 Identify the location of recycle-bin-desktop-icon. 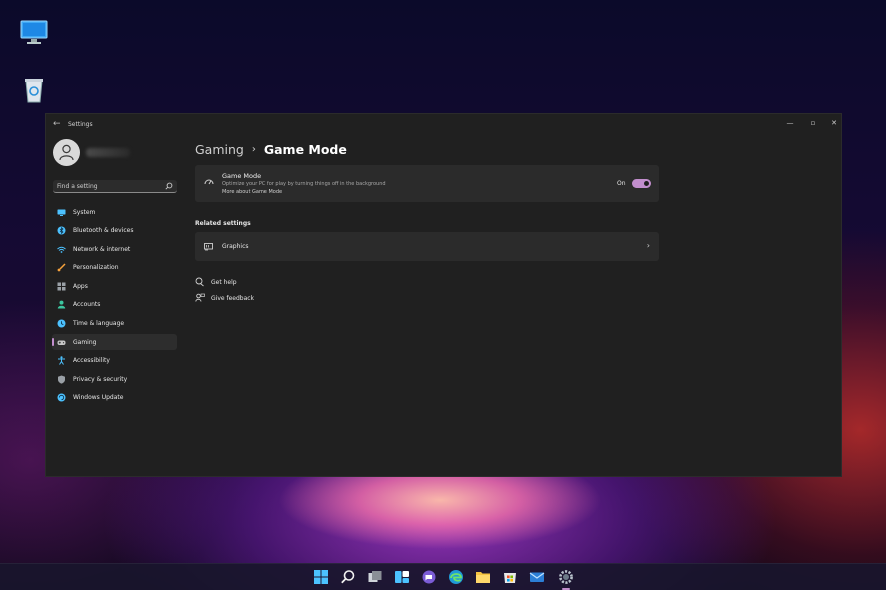
(34, 89).